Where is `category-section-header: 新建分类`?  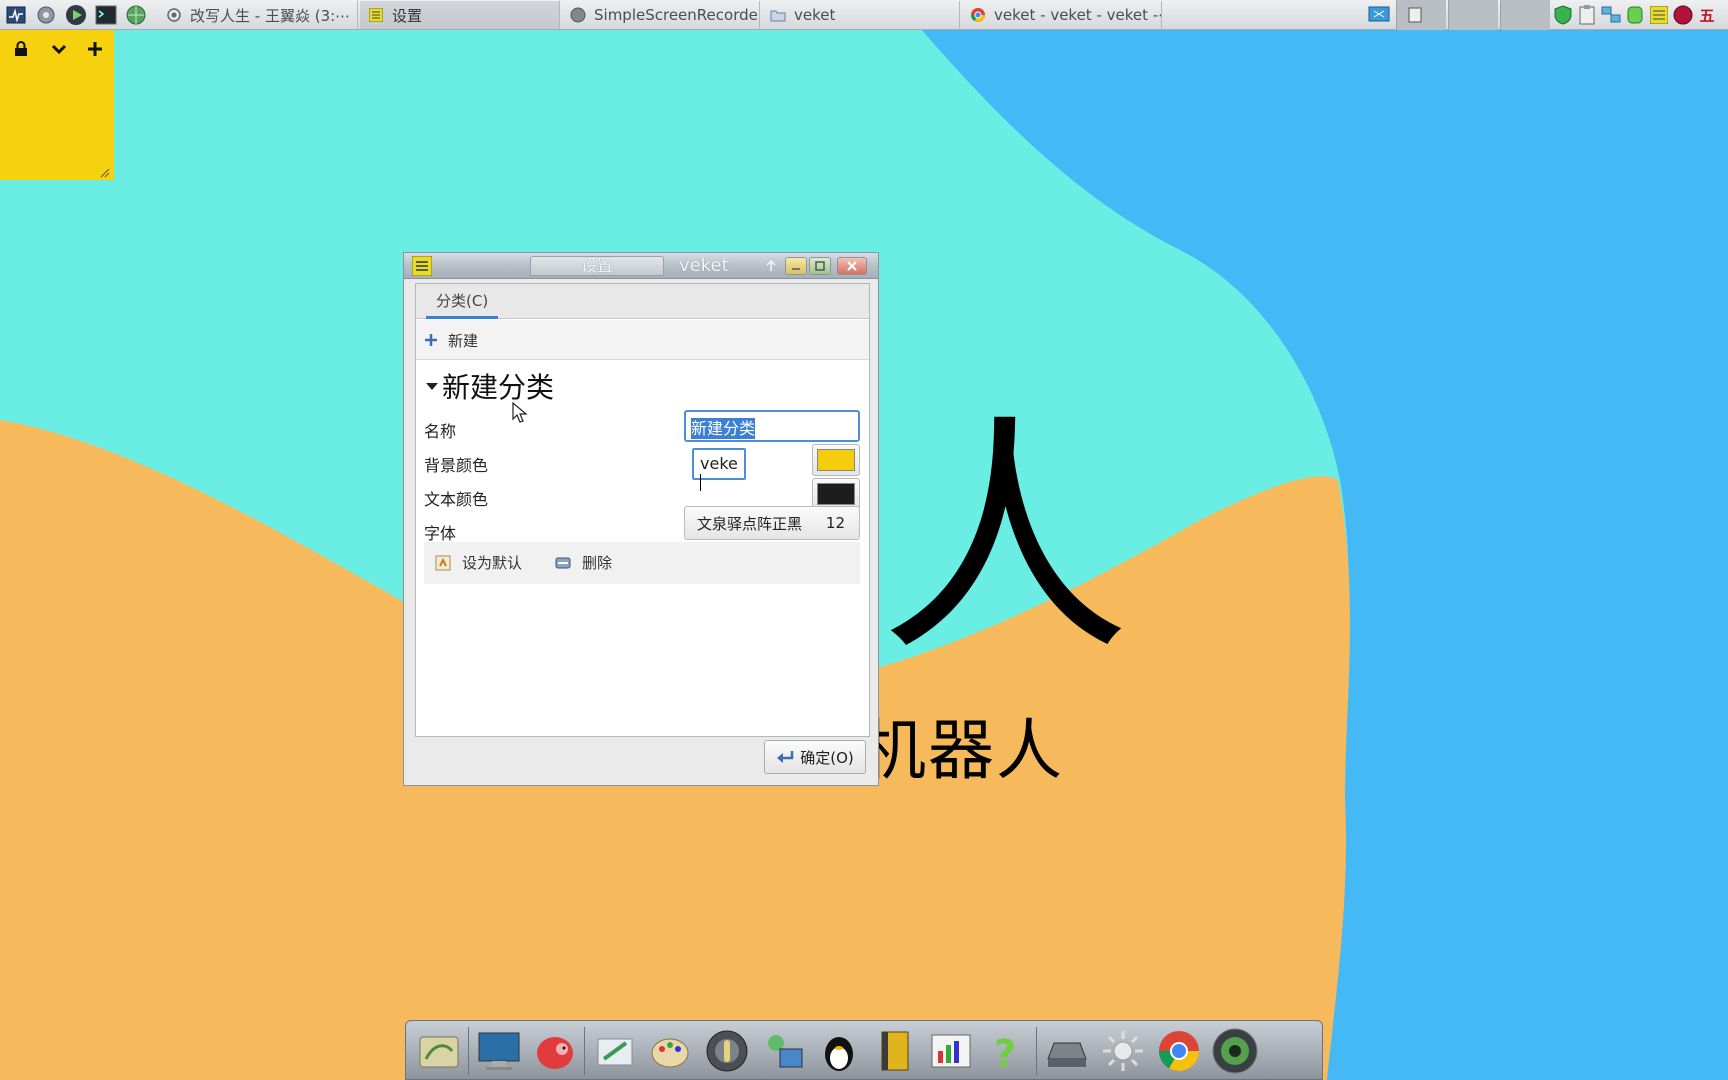
category-section-header: 新建分类 is located at coordinates (489, 386).